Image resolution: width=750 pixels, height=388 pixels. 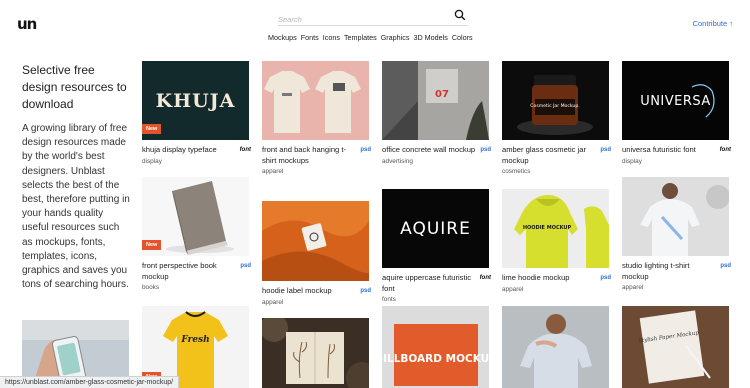 What do you see at coordinates (309, 291) in the screenshot?
I see `card-title: hoodie label mockup` at bounding box center [309, 291].